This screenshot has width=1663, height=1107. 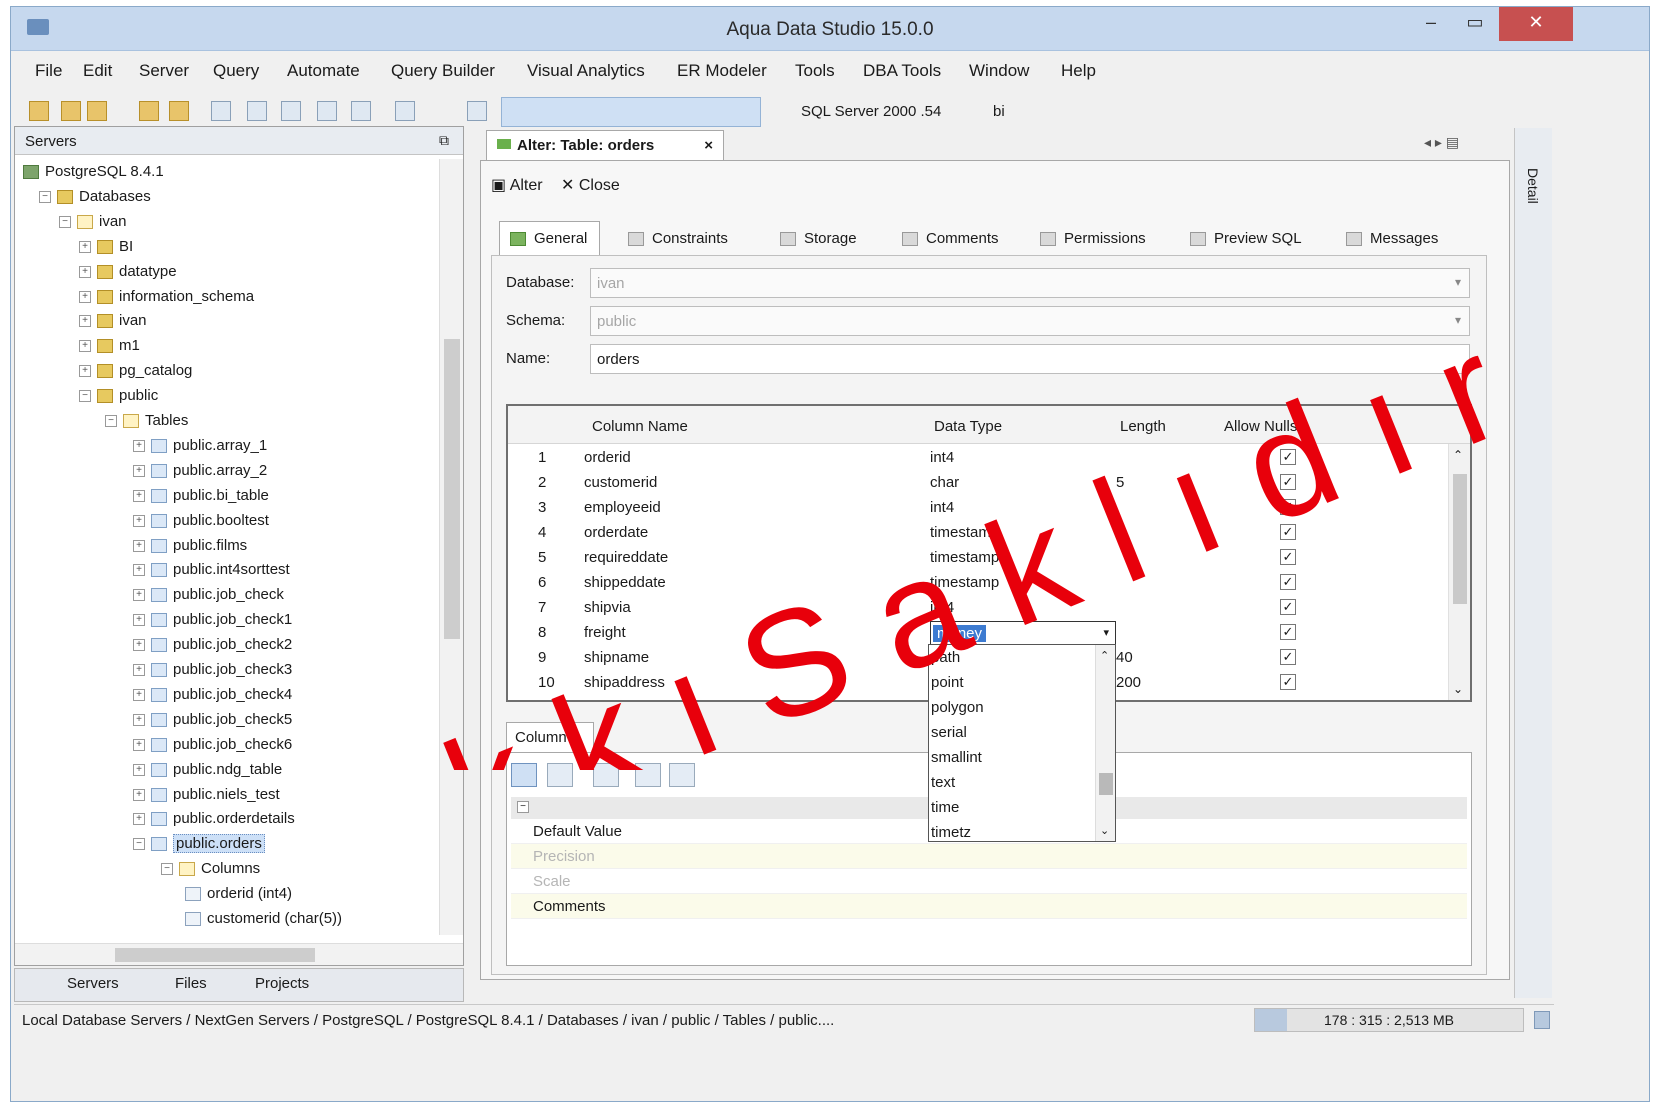 I want to click on menu-window: Window, so click(x=999, y=71).